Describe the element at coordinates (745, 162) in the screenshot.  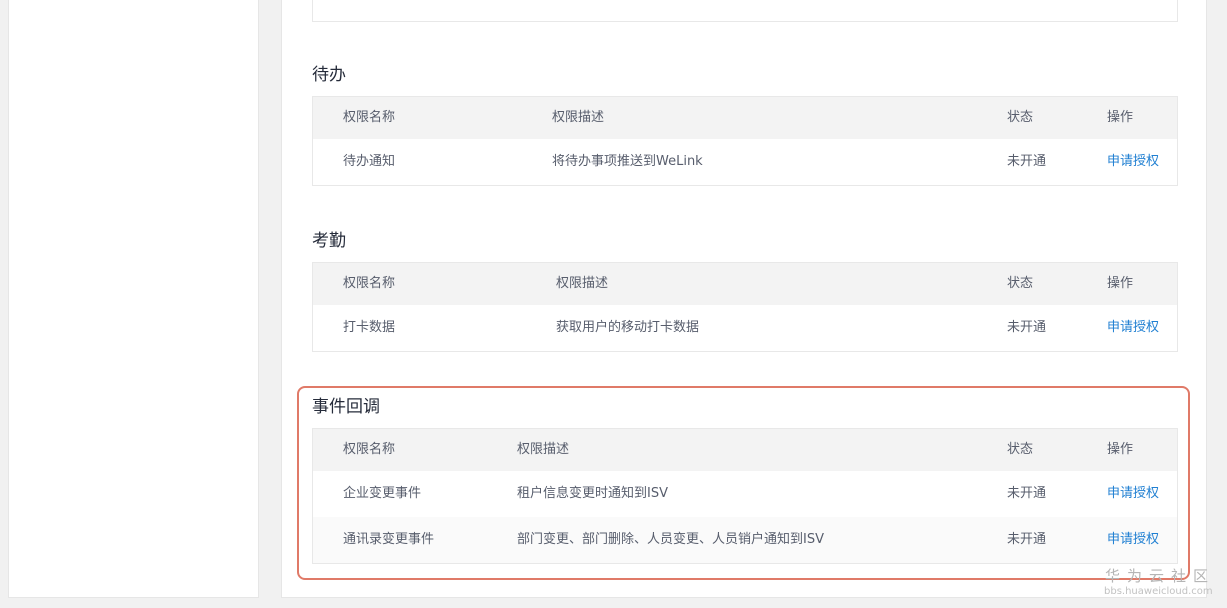
I see `table-row: 待办通知 将待办事项推送到WeLink 未开通 申请授权` at that location.